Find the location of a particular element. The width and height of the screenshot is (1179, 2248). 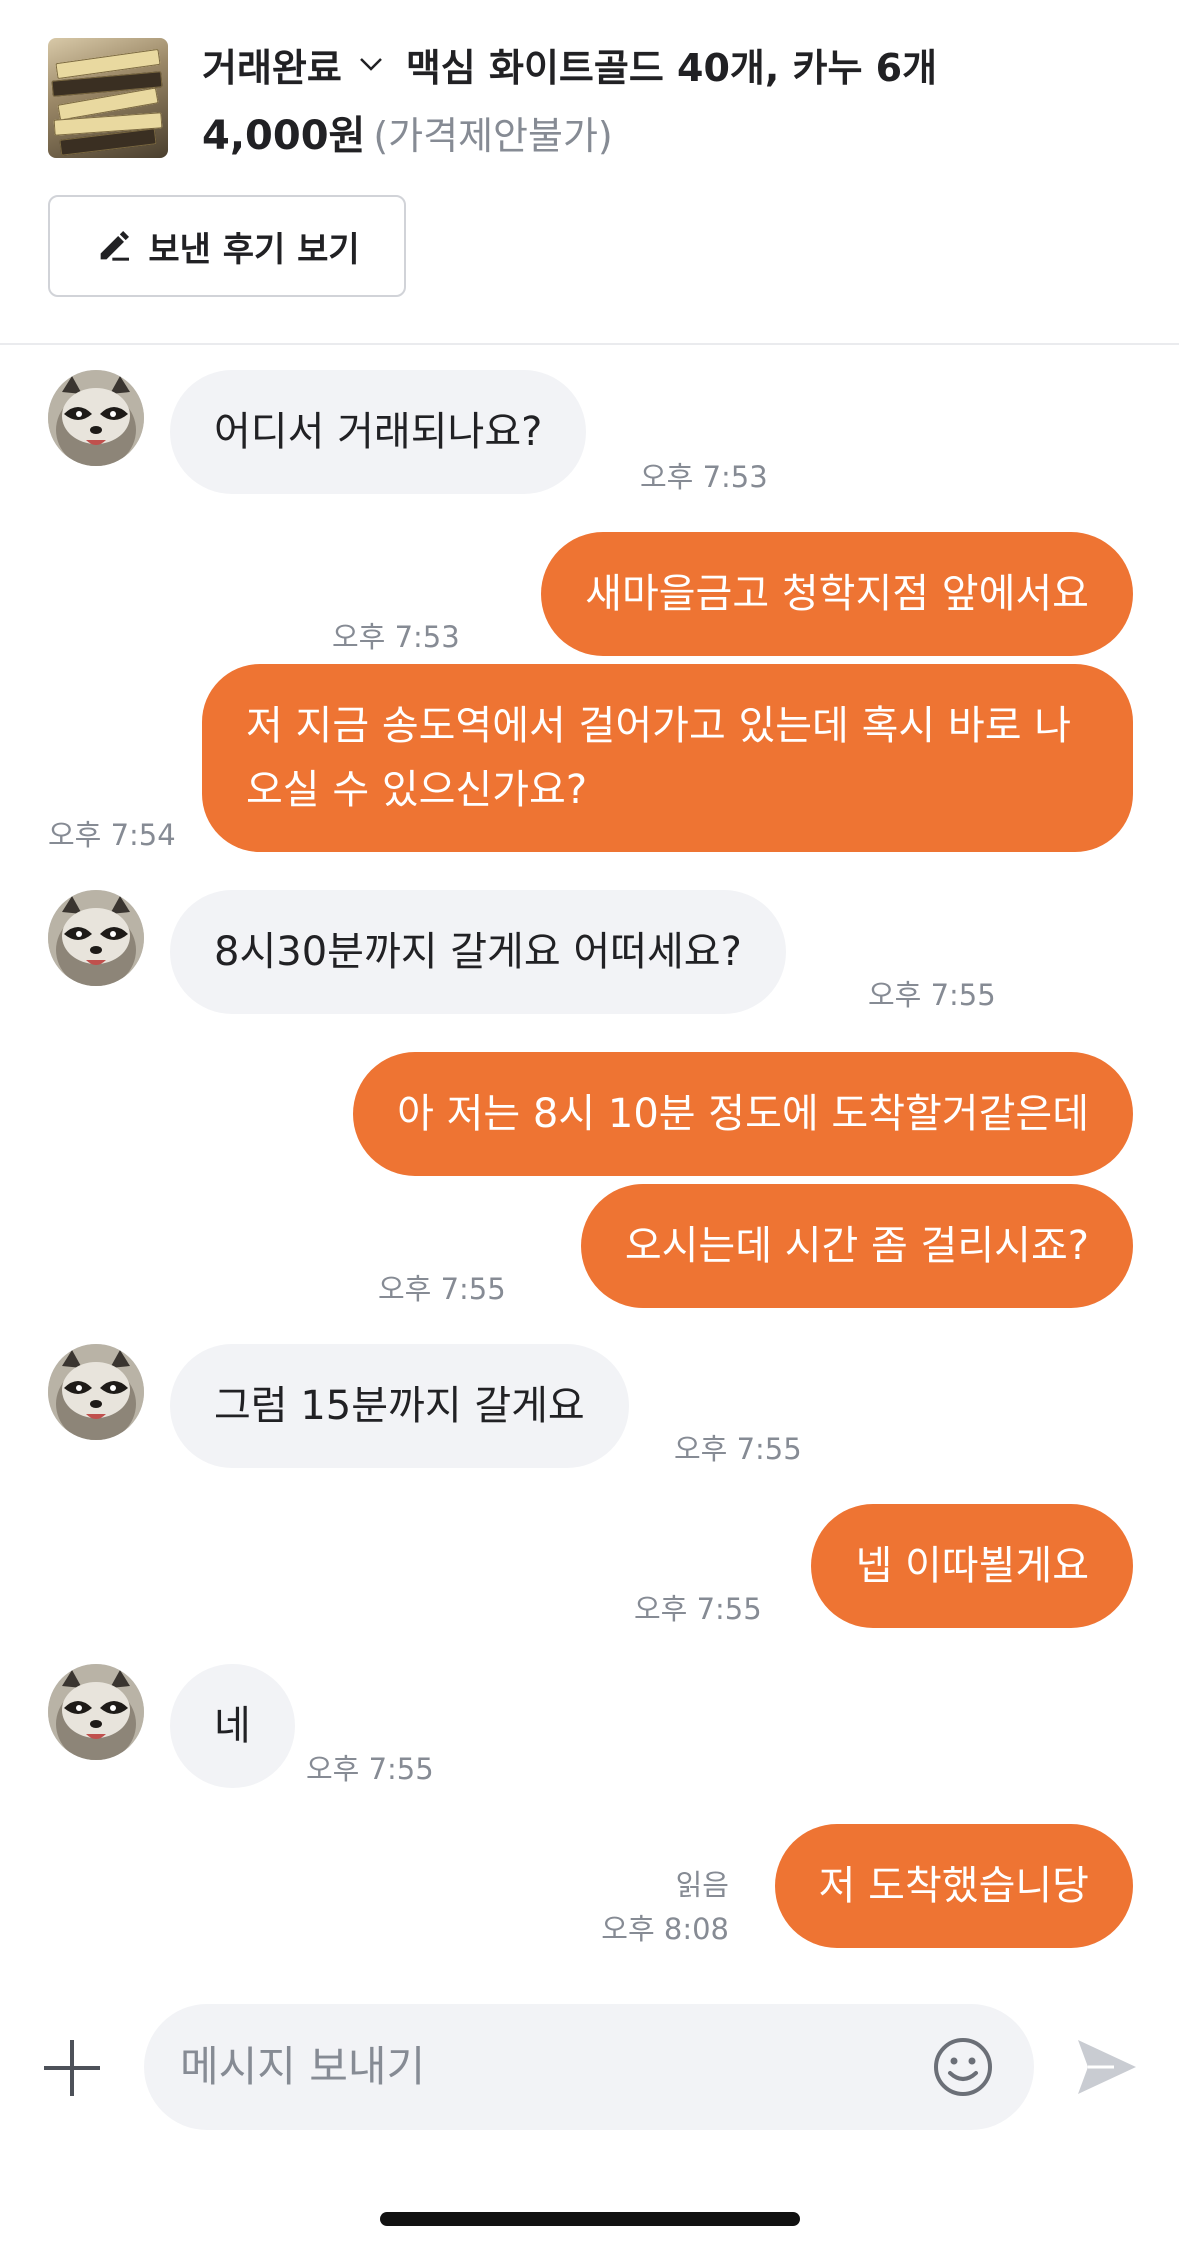

read-receipt: 읽음 is located at coordinates (702, 1885).